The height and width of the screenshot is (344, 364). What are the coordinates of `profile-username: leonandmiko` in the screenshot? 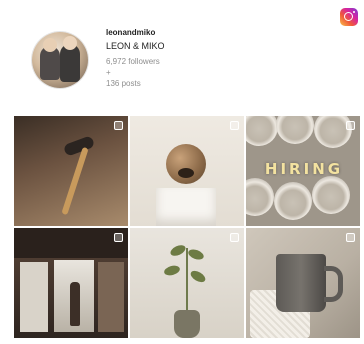 It's located at (135, 33).